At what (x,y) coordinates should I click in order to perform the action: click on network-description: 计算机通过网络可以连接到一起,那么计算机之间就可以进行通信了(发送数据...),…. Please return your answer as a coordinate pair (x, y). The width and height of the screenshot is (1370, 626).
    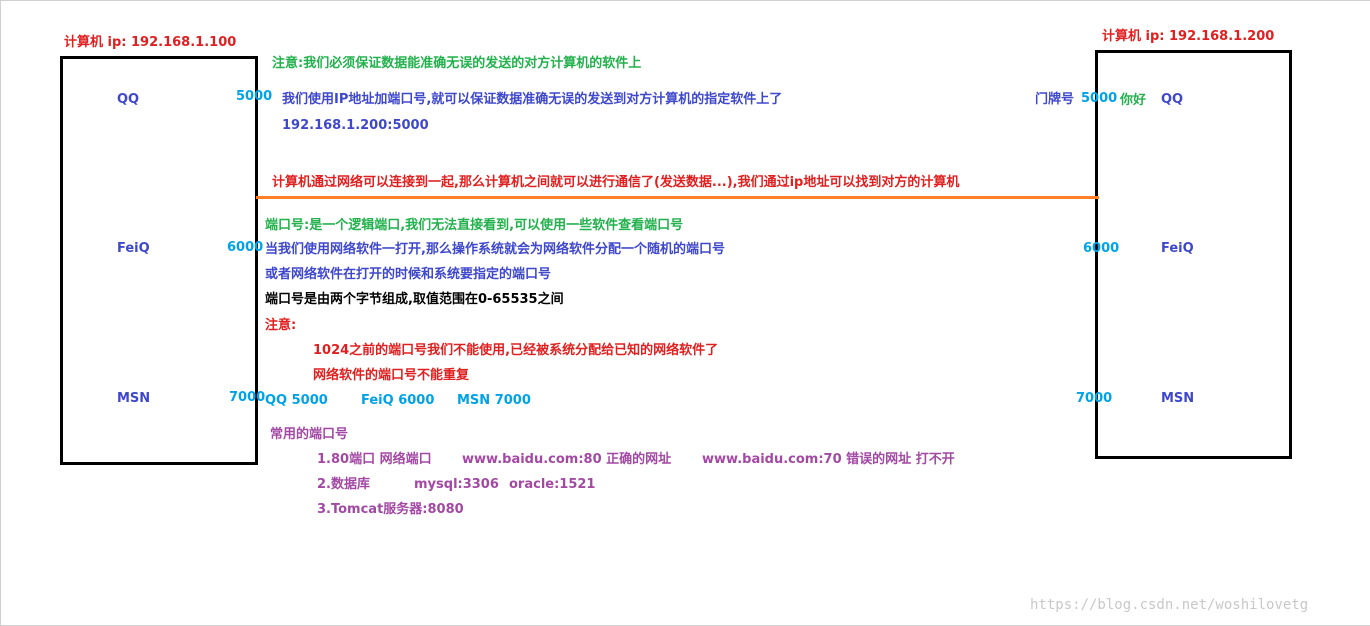
    Looking at the image, I should click on (616, 182).